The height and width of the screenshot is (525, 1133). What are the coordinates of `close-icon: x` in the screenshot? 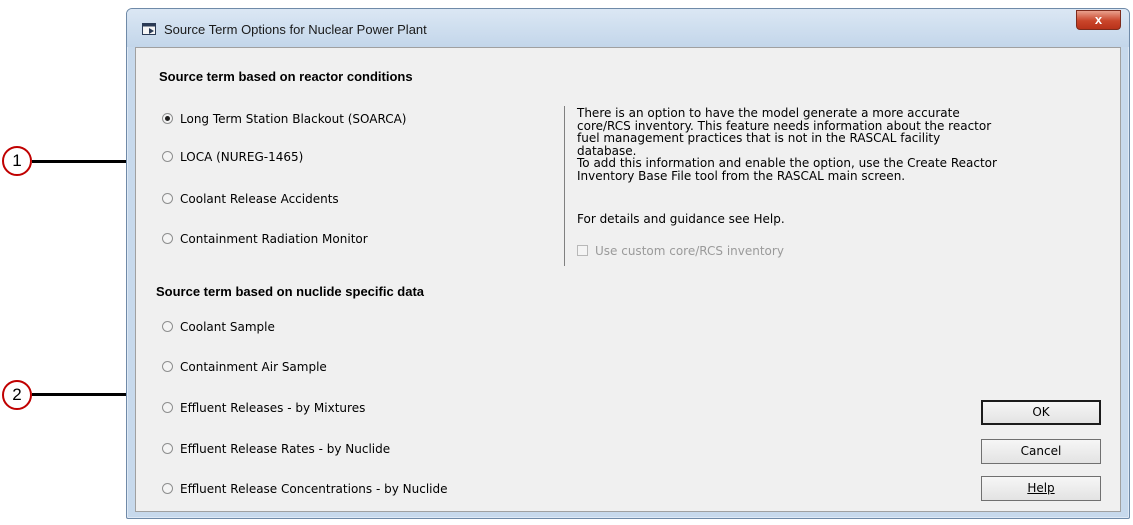 It's located at (1098, 19).